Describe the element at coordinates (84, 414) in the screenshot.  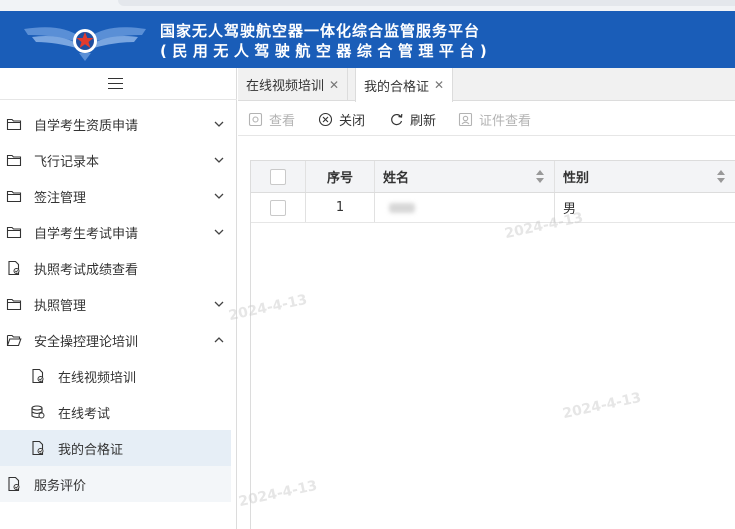
I see `sidebar-item-label: 在线考试` at that location.